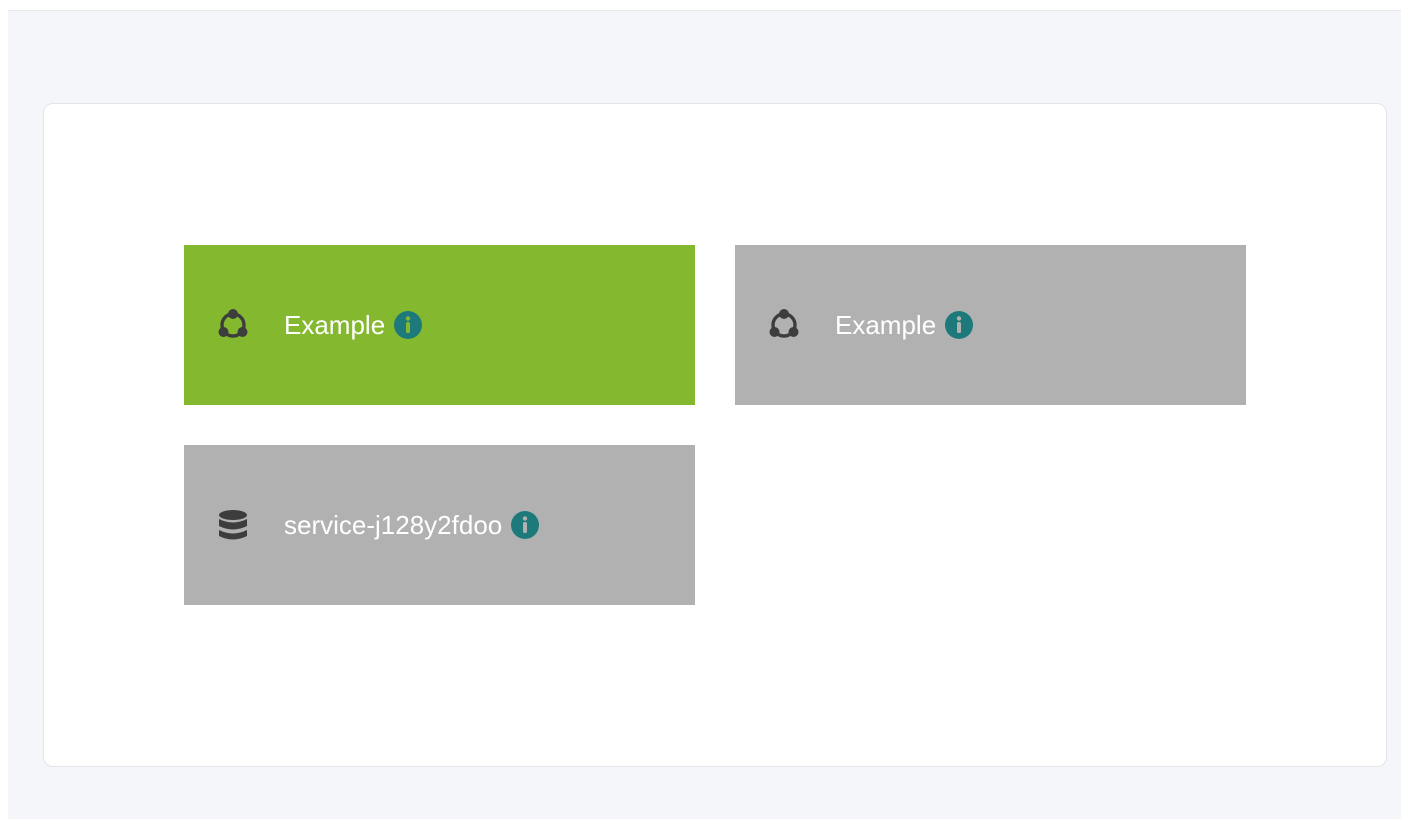 This screenshot has width=1401, height=819. I want to click on tile-service: service-j128y2fdoo, so click(439, 525).